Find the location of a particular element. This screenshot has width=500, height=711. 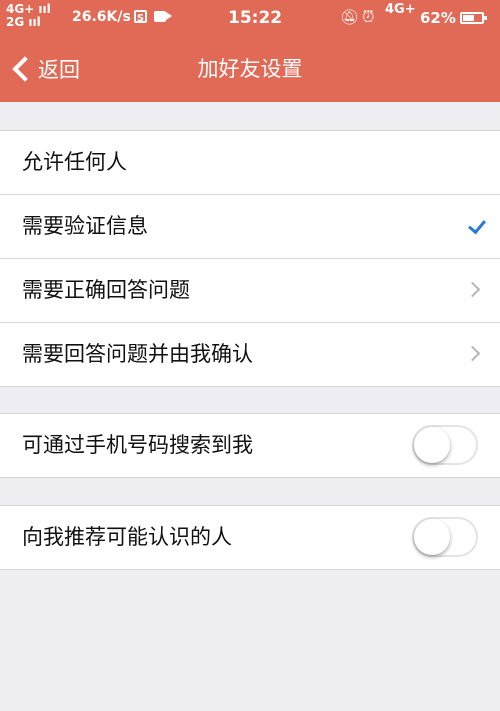

battery-icon is located at coordinates (473, 18).